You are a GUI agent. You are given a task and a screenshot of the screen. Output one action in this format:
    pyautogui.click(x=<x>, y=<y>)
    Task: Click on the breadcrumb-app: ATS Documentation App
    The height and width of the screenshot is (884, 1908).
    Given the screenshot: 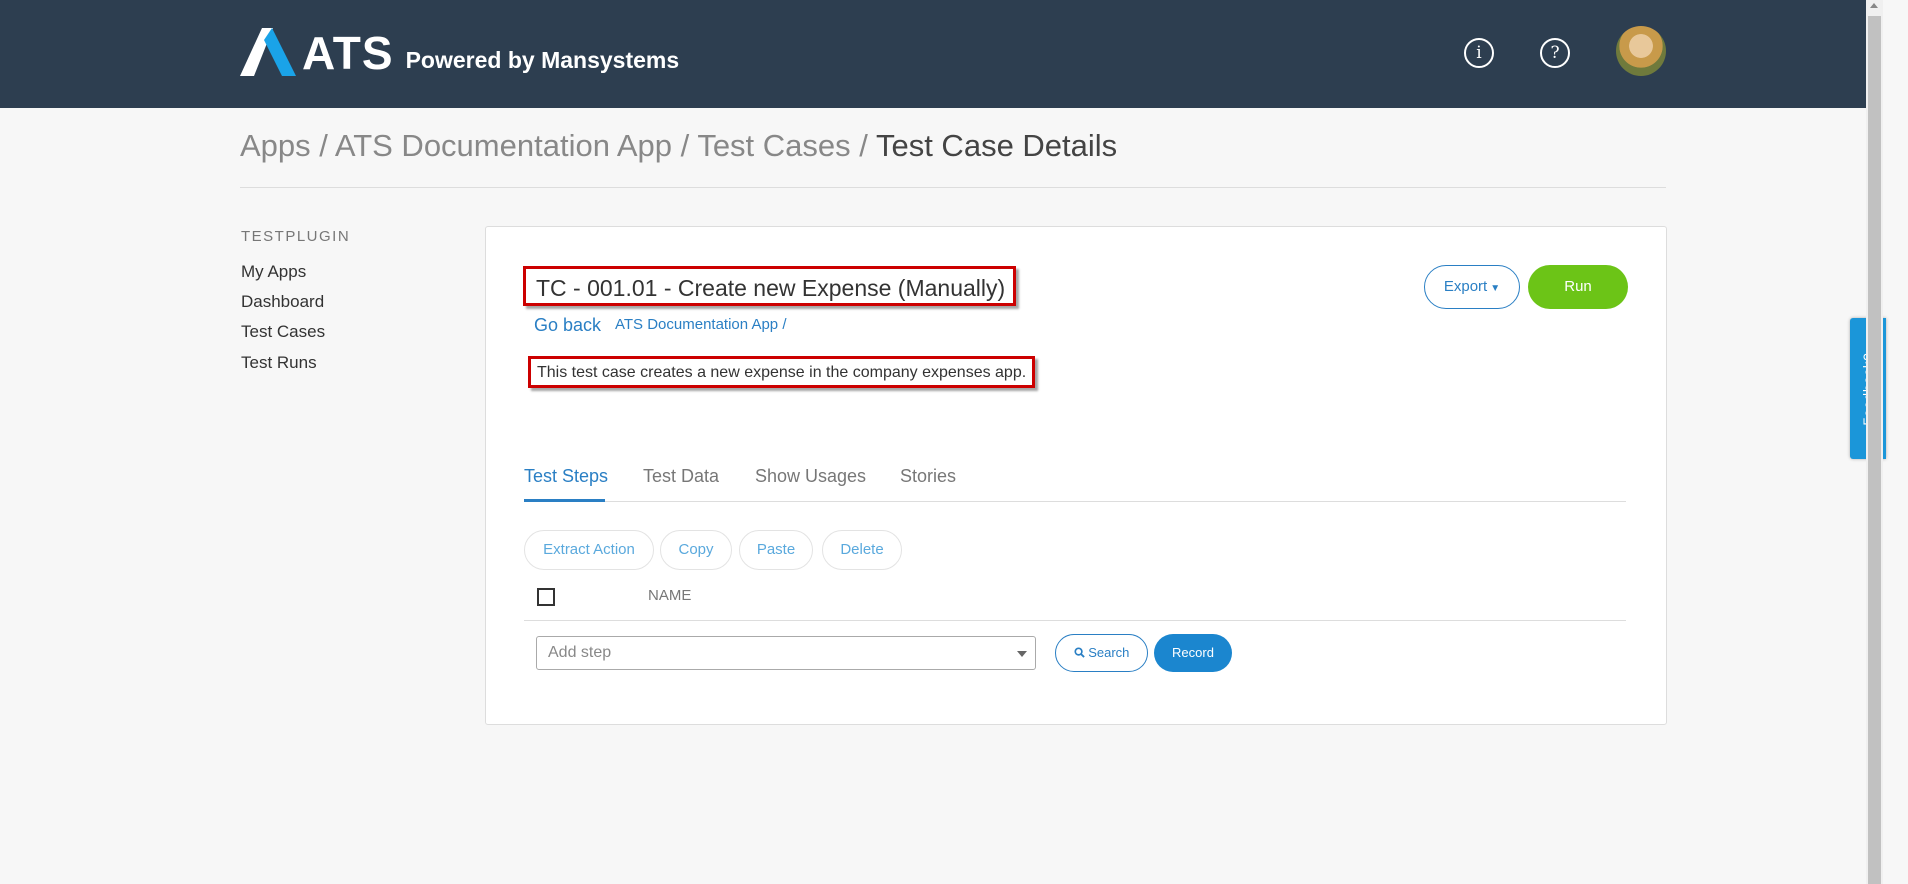 What is the action you would take?
    pyautogui.click(x=503, y=145)
    